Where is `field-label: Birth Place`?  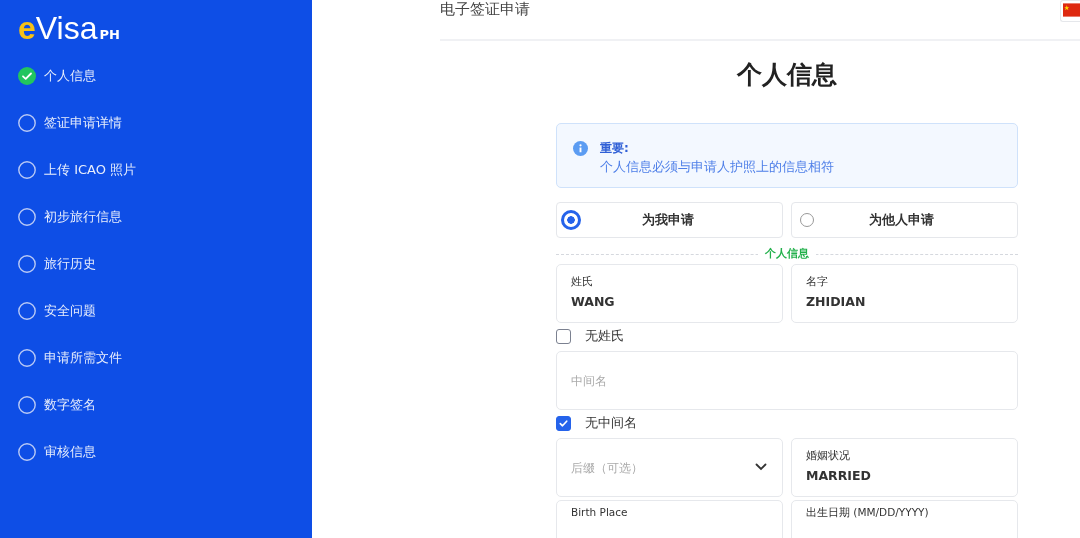
field-label: Birth Place is located at coordinates (599, 512).